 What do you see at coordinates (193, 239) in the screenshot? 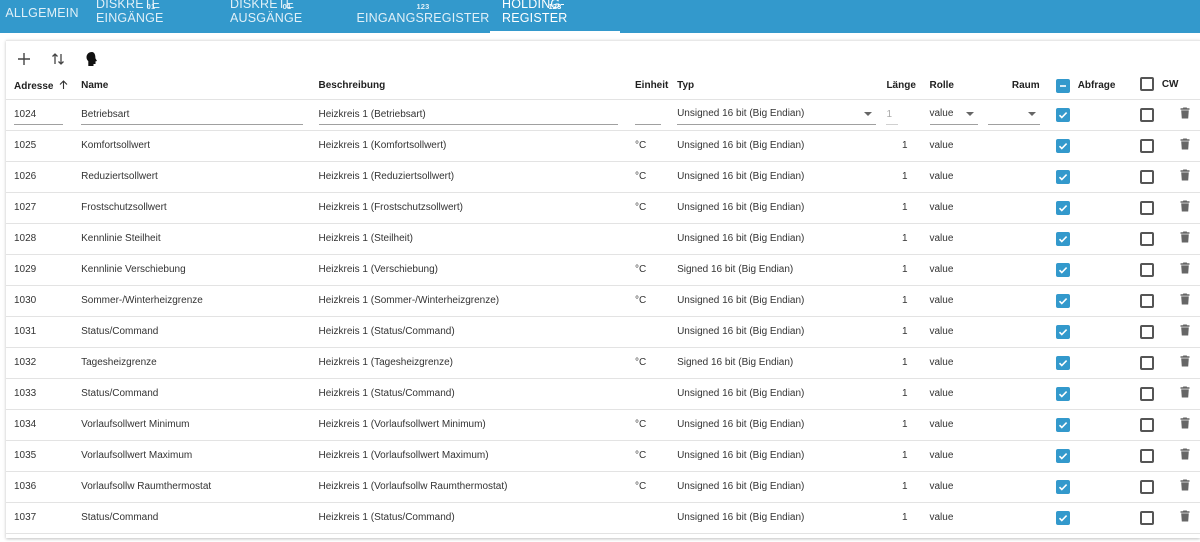
I see `name-cell: Kennlinie Steilheit` at bounding box center [193, 239].